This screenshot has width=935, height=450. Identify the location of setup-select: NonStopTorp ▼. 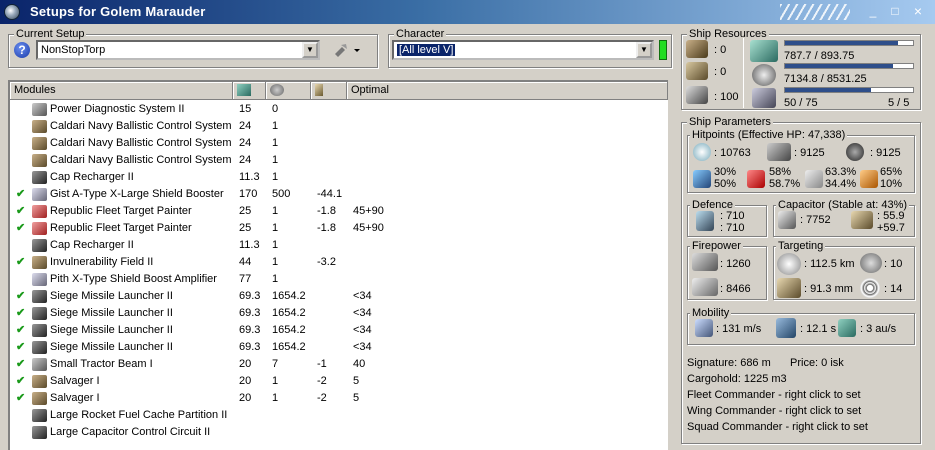
(178, 50).